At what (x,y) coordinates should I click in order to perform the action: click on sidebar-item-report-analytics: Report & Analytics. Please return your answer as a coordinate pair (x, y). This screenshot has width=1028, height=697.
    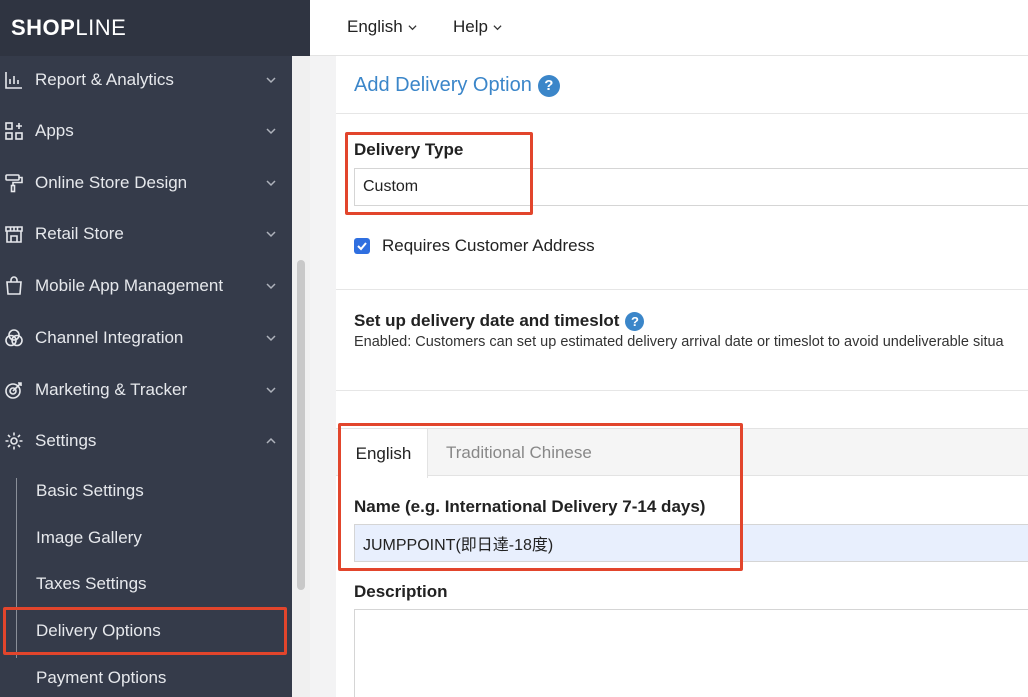
    Looking at the image, I should click on (146, 80).